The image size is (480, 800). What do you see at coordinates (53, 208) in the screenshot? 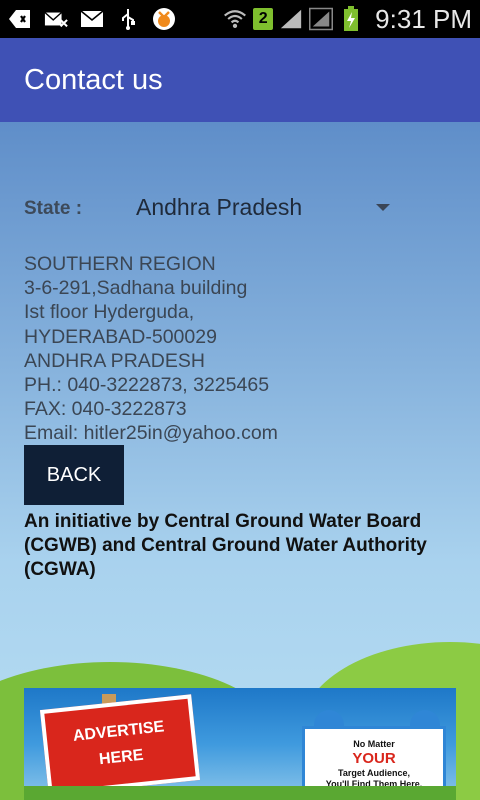
I see `state-label: State :` at bounding box center [53, 208].